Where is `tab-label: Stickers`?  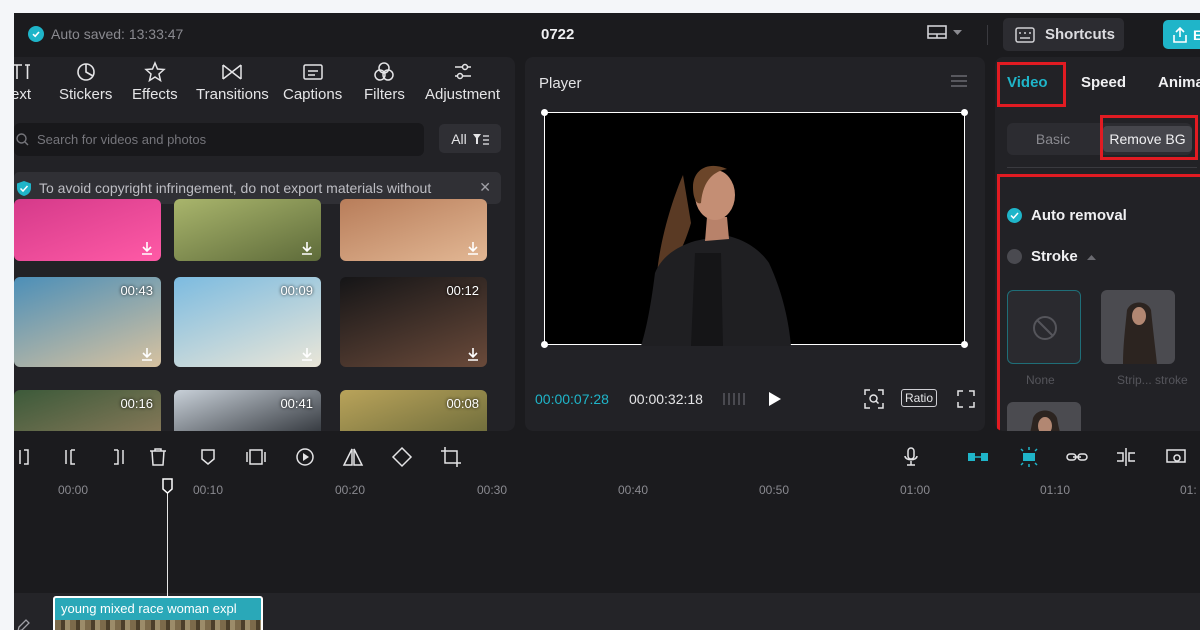
tab-label: Stickers is located at coordinates (86, 94).